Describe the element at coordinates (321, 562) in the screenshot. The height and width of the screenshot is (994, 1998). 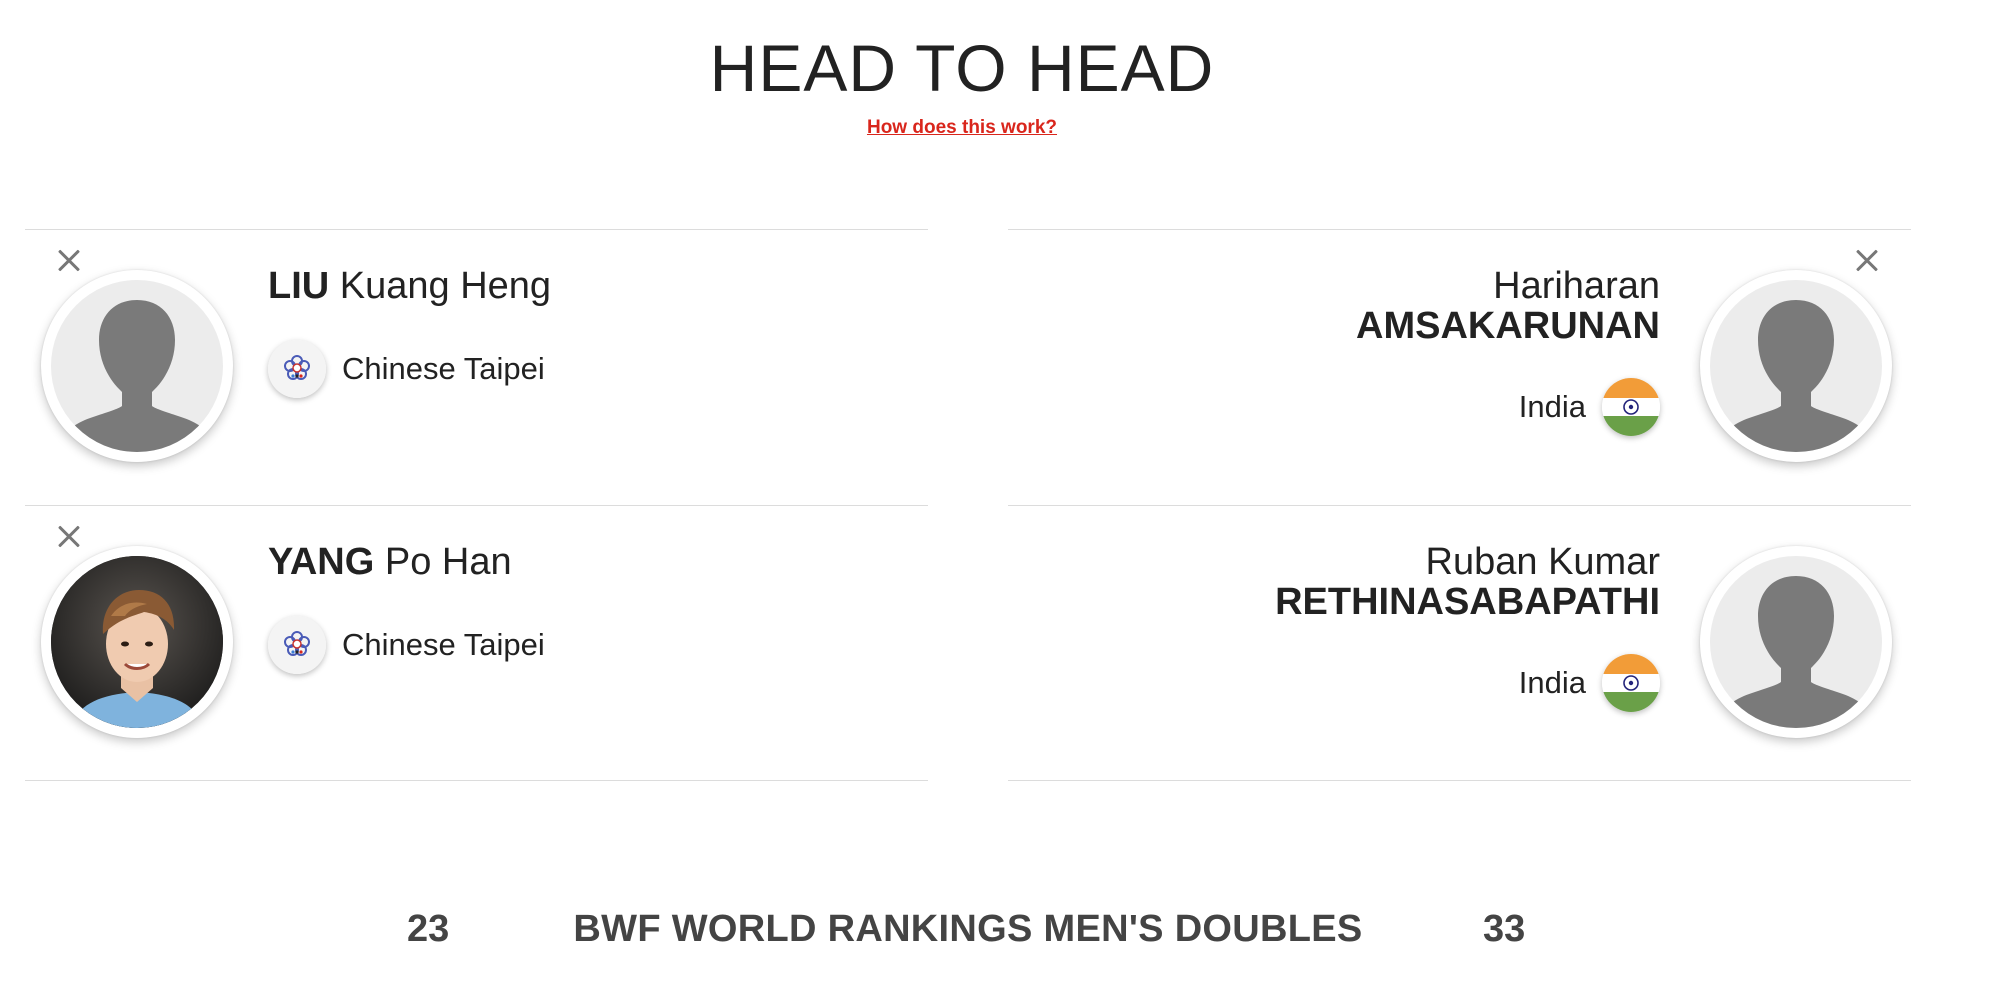
I see `player-surname: YANG` at that location.